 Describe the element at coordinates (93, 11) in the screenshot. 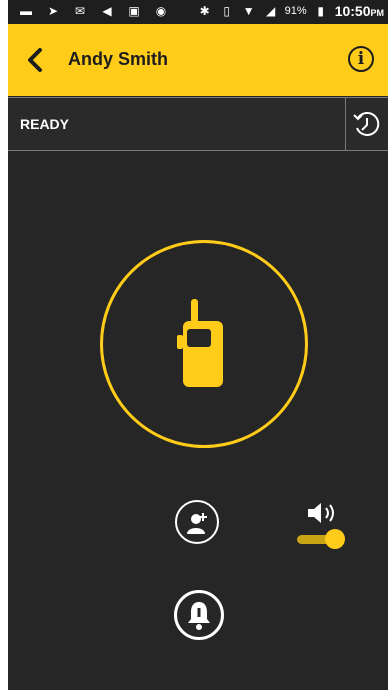

I see `notification-icons: ▬ ➤ ✉ ◀ ▣ ◉` at that location.